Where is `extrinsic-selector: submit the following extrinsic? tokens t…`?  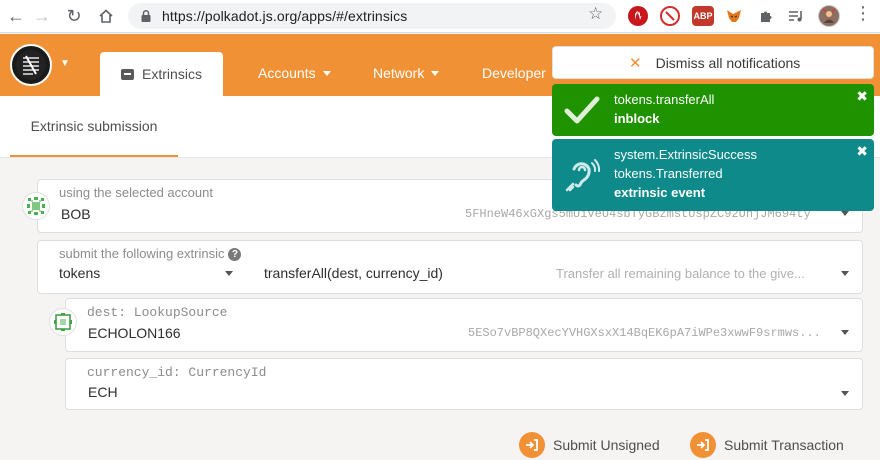
extrinsic-selector: submit the following extrinsic? tokens t… is located at coordinates (450, 267).